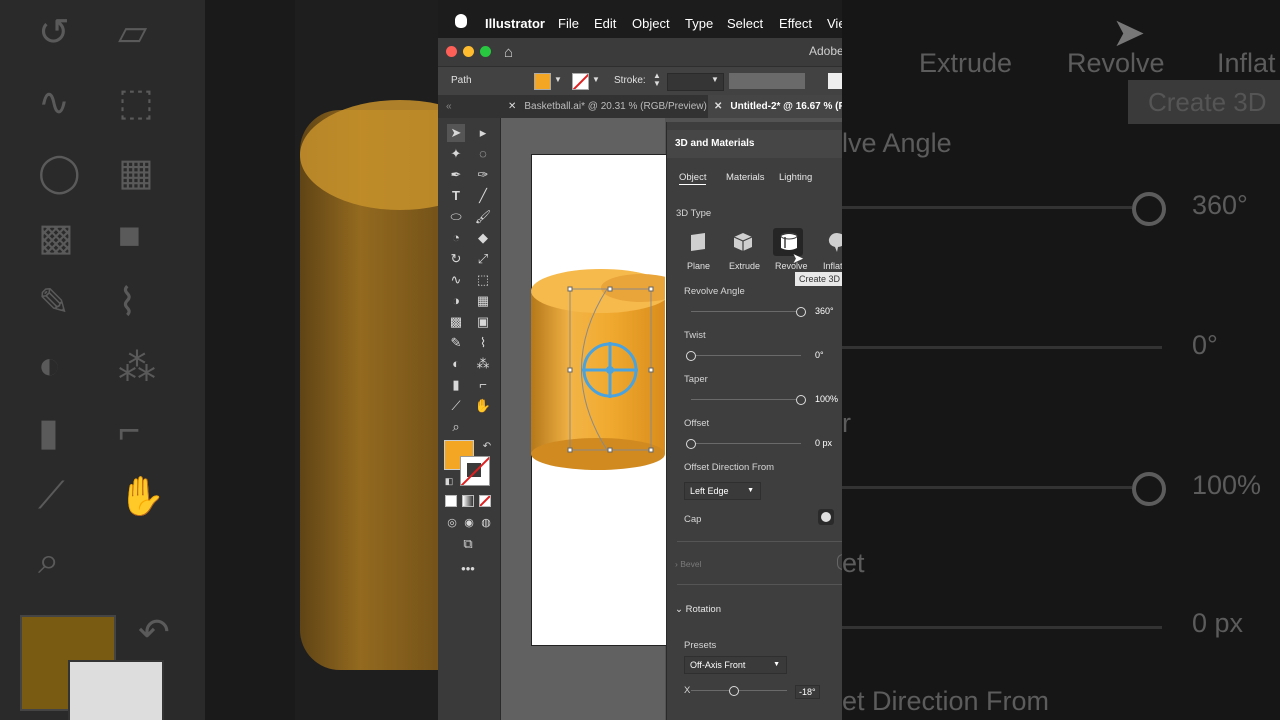  What do you see at coordinates (449, 106) in the screenshot?
I see `collapse-icon: «` at bounding box center [449, 106].